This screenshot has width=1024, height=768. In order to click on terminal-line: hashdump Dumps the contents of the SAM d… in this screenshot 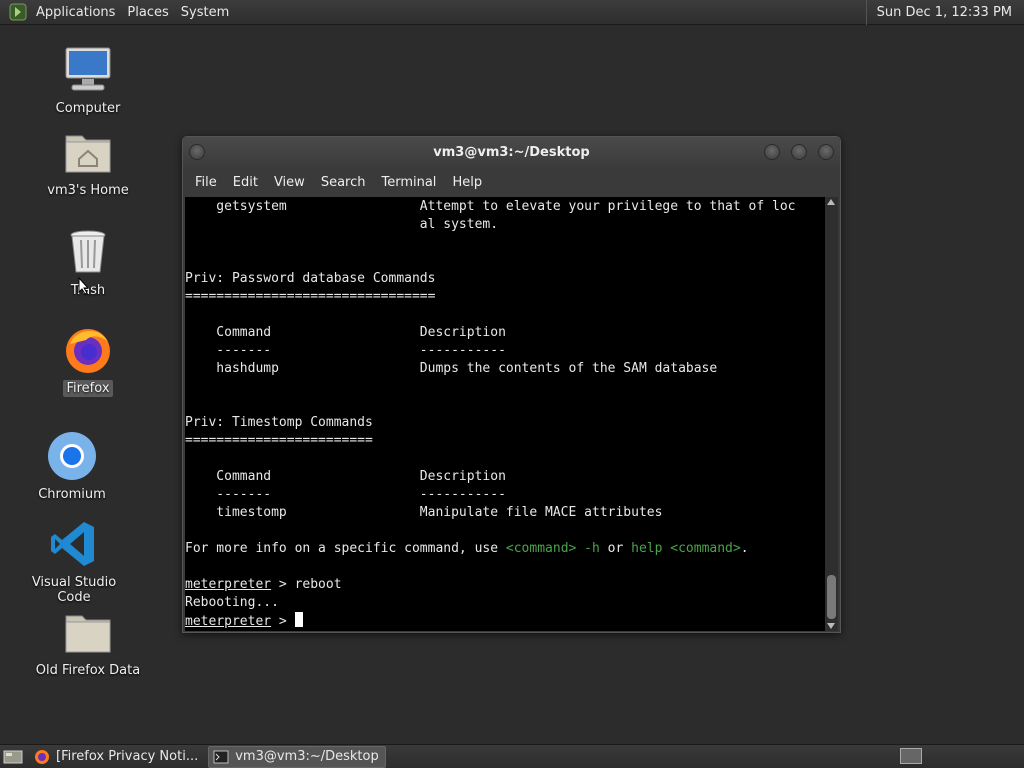, I will do `click(451, 368)`.